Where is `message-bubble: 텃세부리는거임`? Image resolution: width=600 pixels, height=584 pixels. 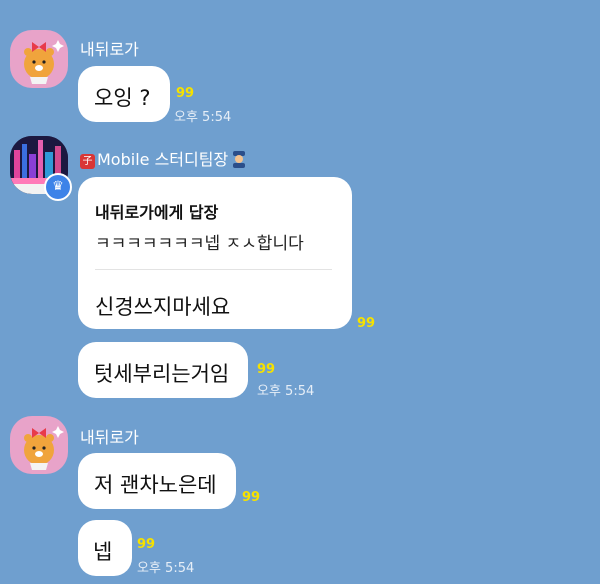
message-bubble: 텃세부리는거임 is located at coordinates (163, 370).